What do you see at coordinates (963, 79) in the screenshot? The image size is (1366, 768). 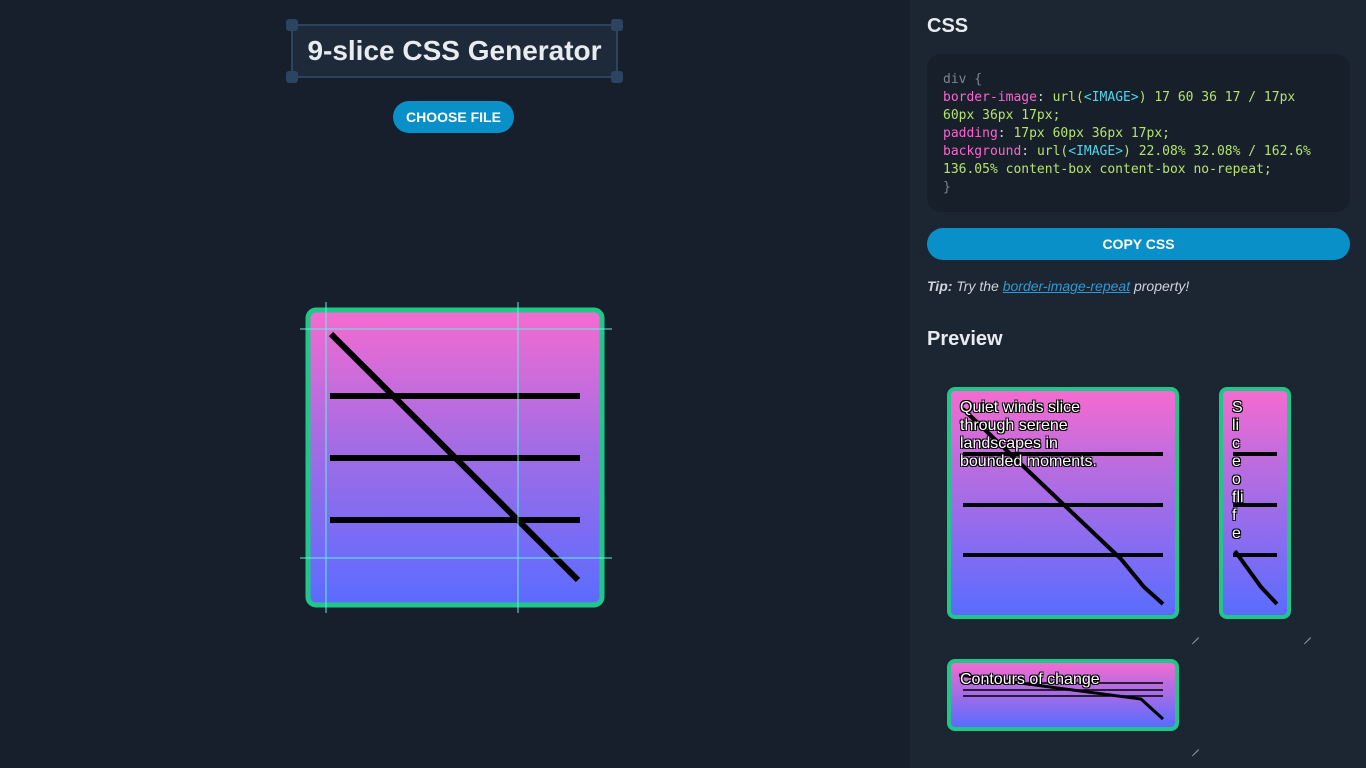 I see `code-selector: div {` at bounding box center [963, 79].